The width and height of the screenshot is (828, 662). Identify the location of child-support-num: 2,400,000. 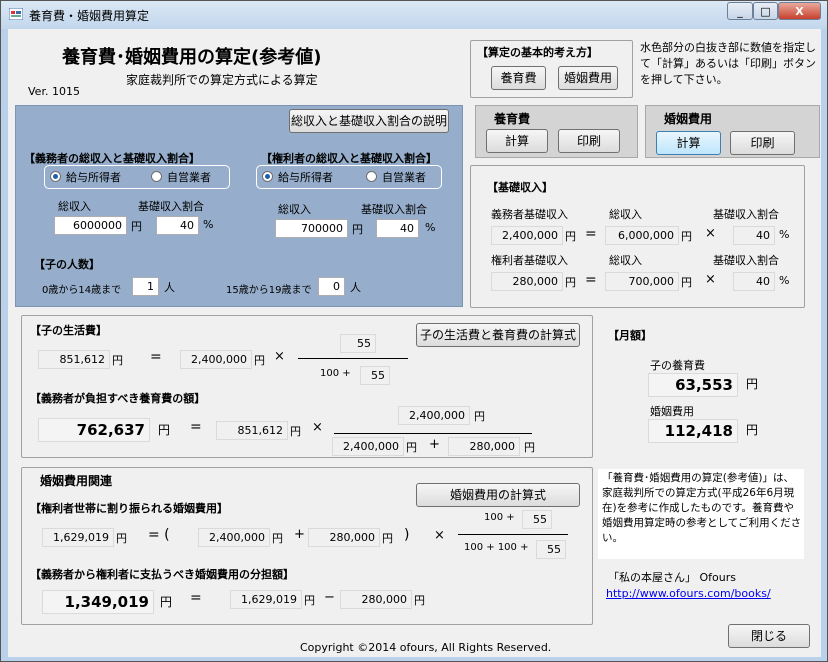
(434, 415).